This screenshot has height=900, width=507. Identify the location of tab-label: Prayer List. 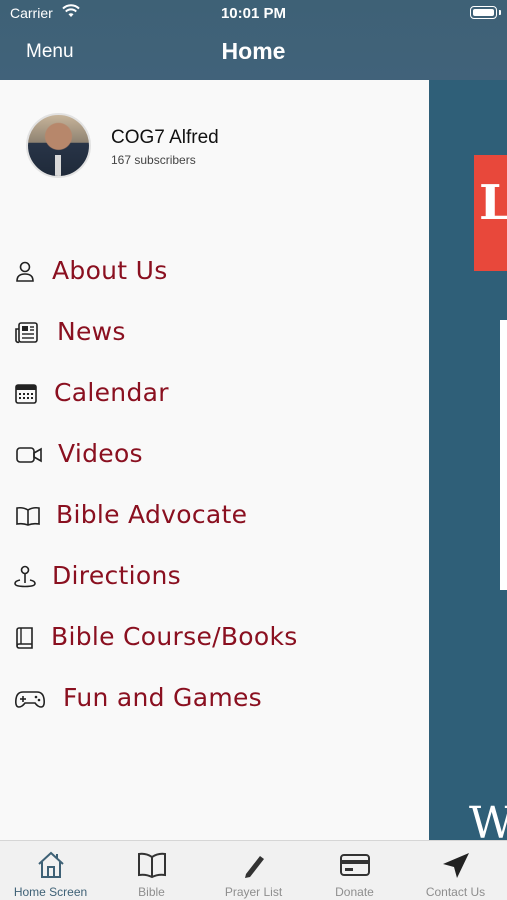
(253, 892).